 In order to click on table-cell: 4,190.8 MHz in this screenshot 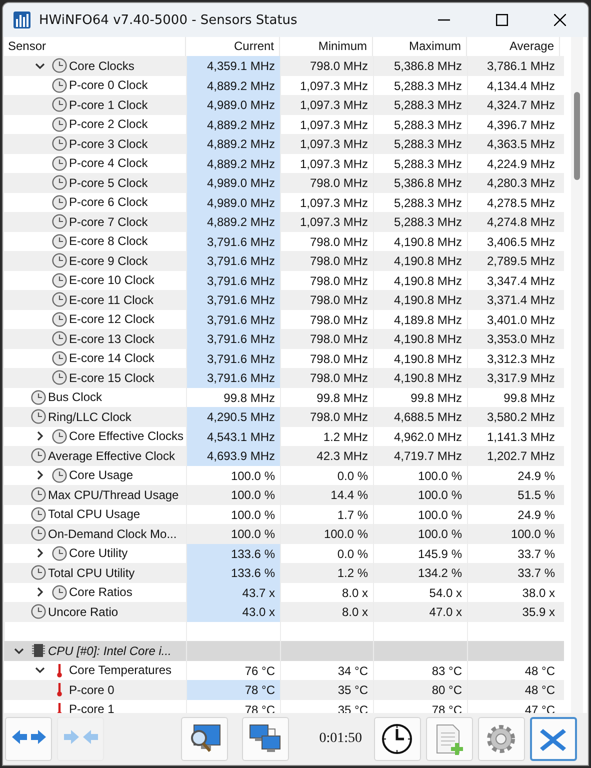, I will do `click(420, 300)`.